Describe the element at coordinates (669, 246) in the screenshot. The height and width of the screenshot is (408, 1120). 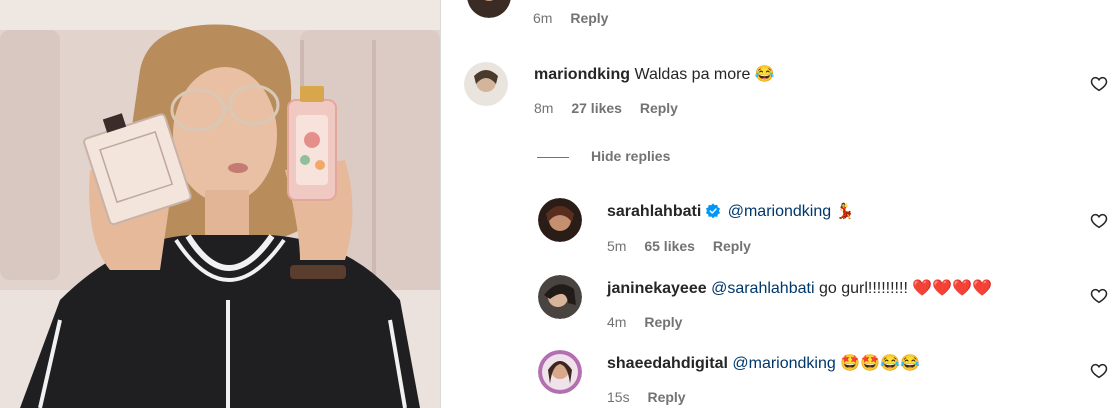
I see `likes-count: 65 likes` at that location.